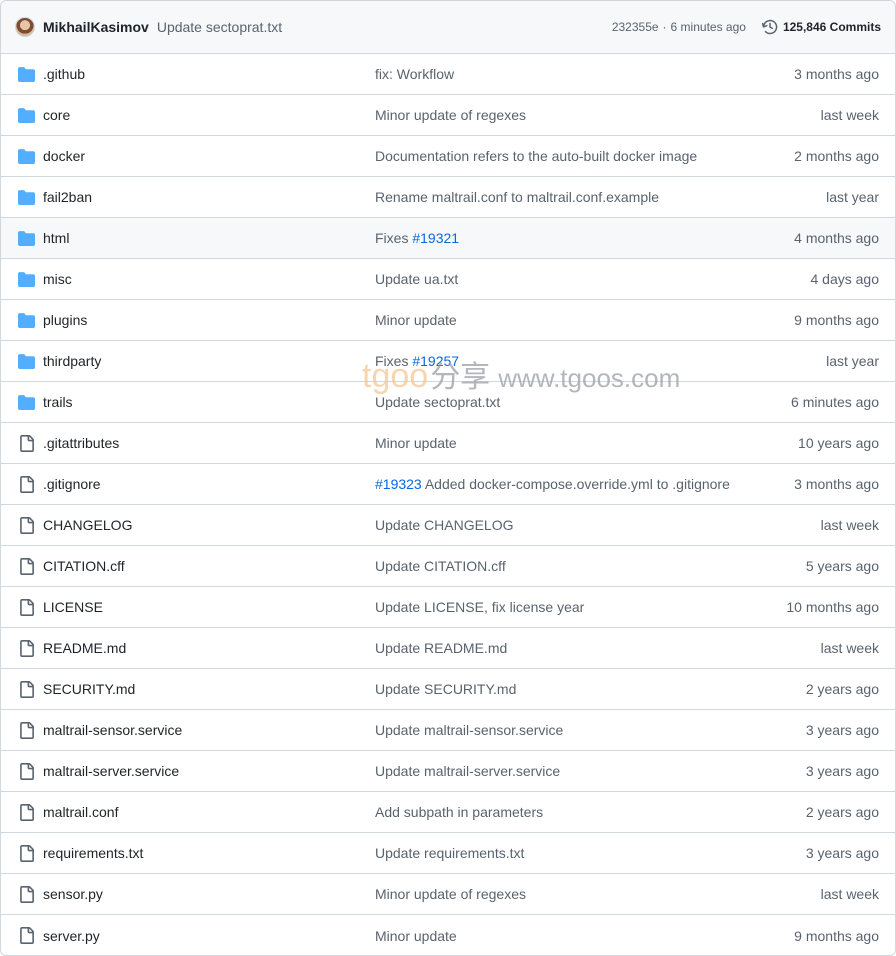 This screenshot has width=896, height=956. I want to click on file-row: README.md Update README.md last week, so click(448, 648).